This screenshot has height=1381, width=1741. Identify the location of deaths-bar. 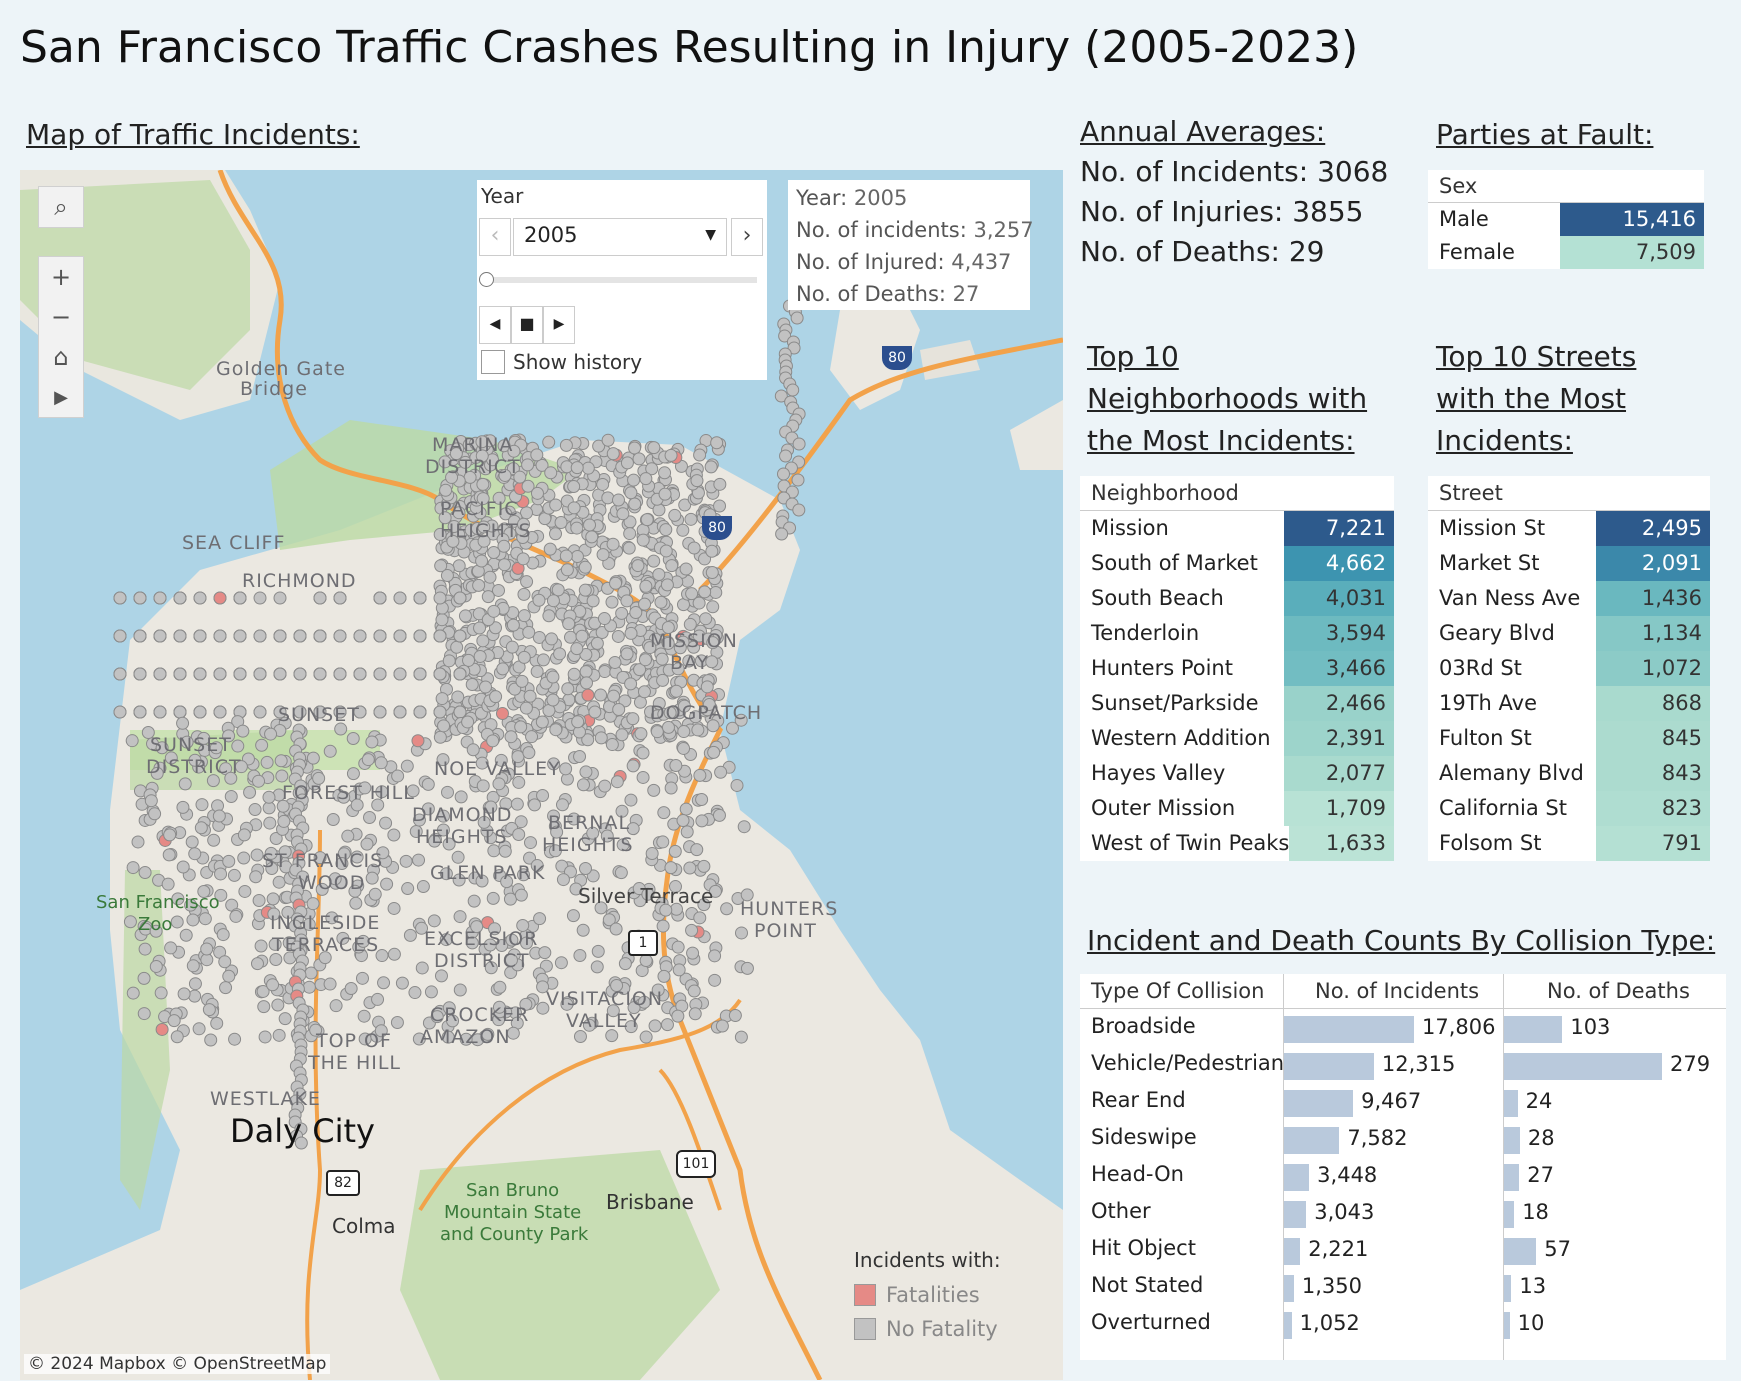
(1511, 1103).